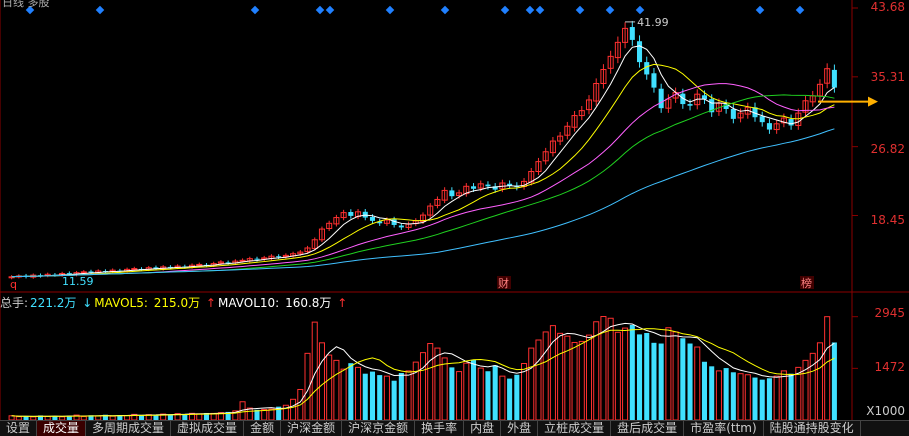 This screenshot has height=436, width=909. I want to click on tab-amount: 金额, so click(263, 428).